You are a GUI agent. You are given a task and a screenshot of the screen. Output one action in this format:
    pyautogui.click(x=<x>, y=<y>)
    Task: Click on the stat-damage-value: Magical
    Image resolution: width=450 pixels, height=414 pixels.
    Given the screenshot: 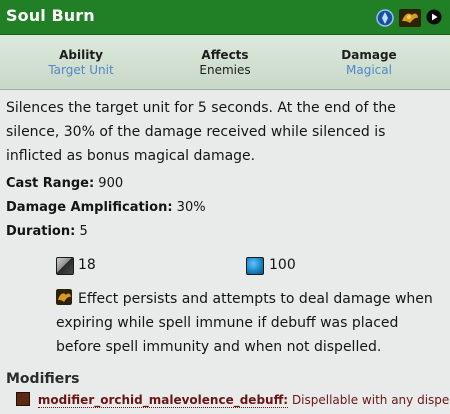 What is the action you would take?
    pyautogui.click(x=369, y=70)
    